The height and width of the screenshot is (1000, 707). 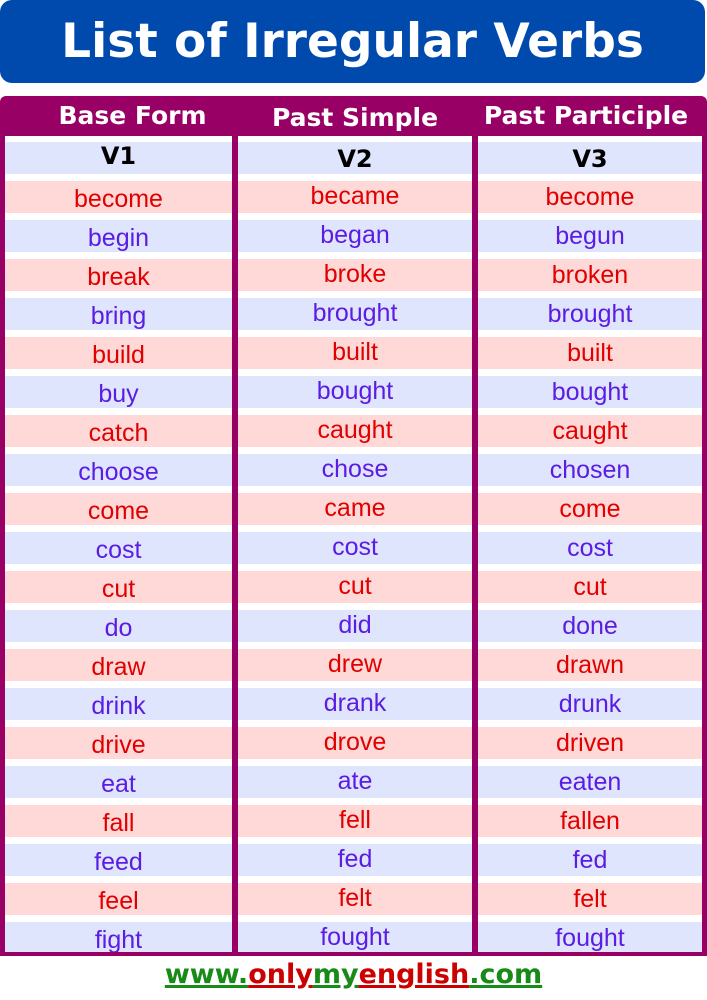 What do you see at coordinates (355, 508) in the screenshot?
I see `verb-text: came` at bounding box center [355, 508].